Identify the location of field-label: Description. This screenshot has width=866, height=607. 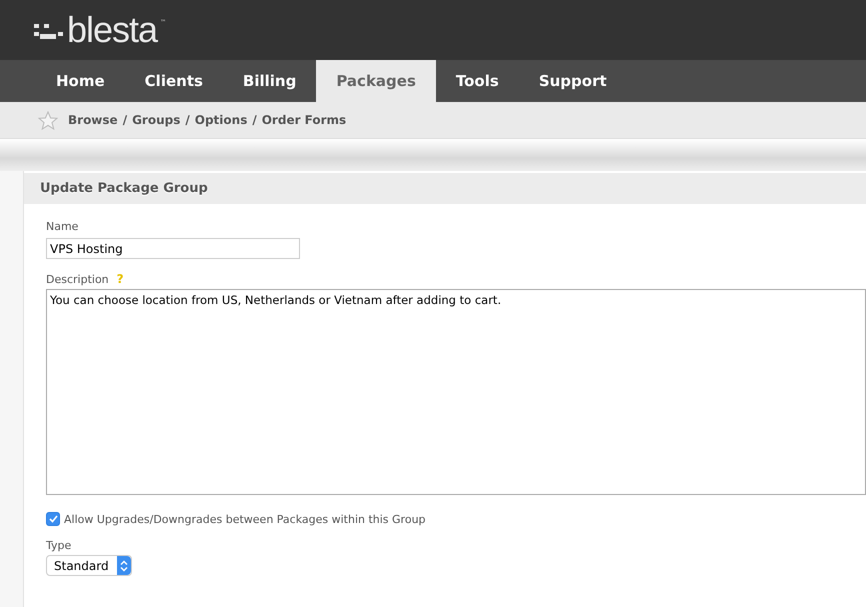
(77, 279).